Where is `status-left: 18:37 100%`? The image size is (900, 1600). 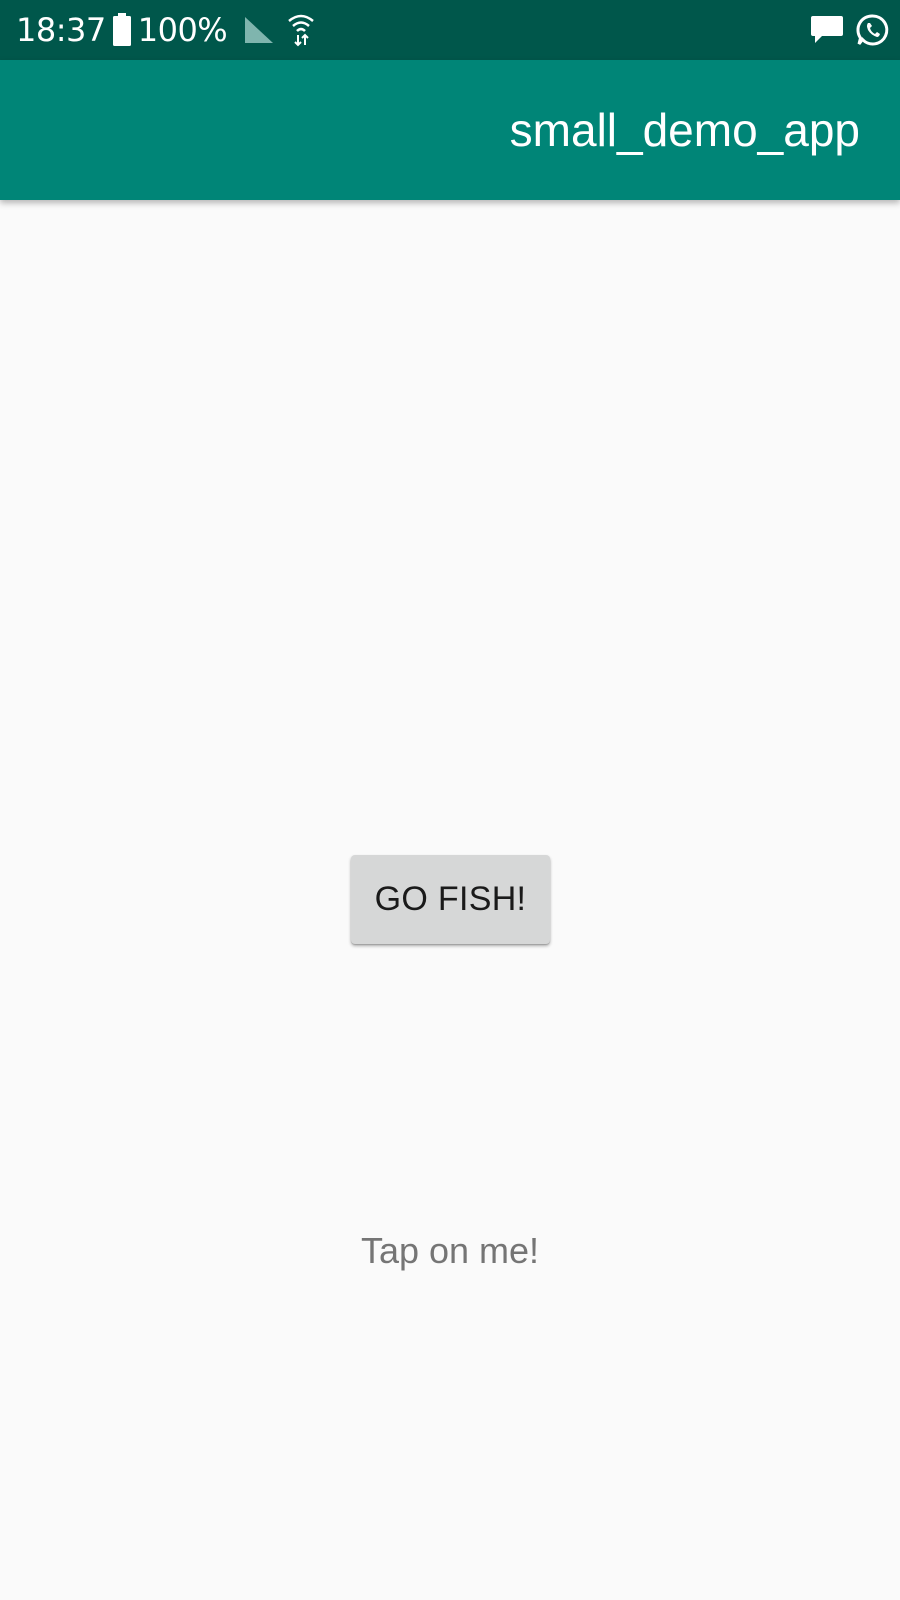 status-left: 18:37 100% is located at coordinates (165, 30).